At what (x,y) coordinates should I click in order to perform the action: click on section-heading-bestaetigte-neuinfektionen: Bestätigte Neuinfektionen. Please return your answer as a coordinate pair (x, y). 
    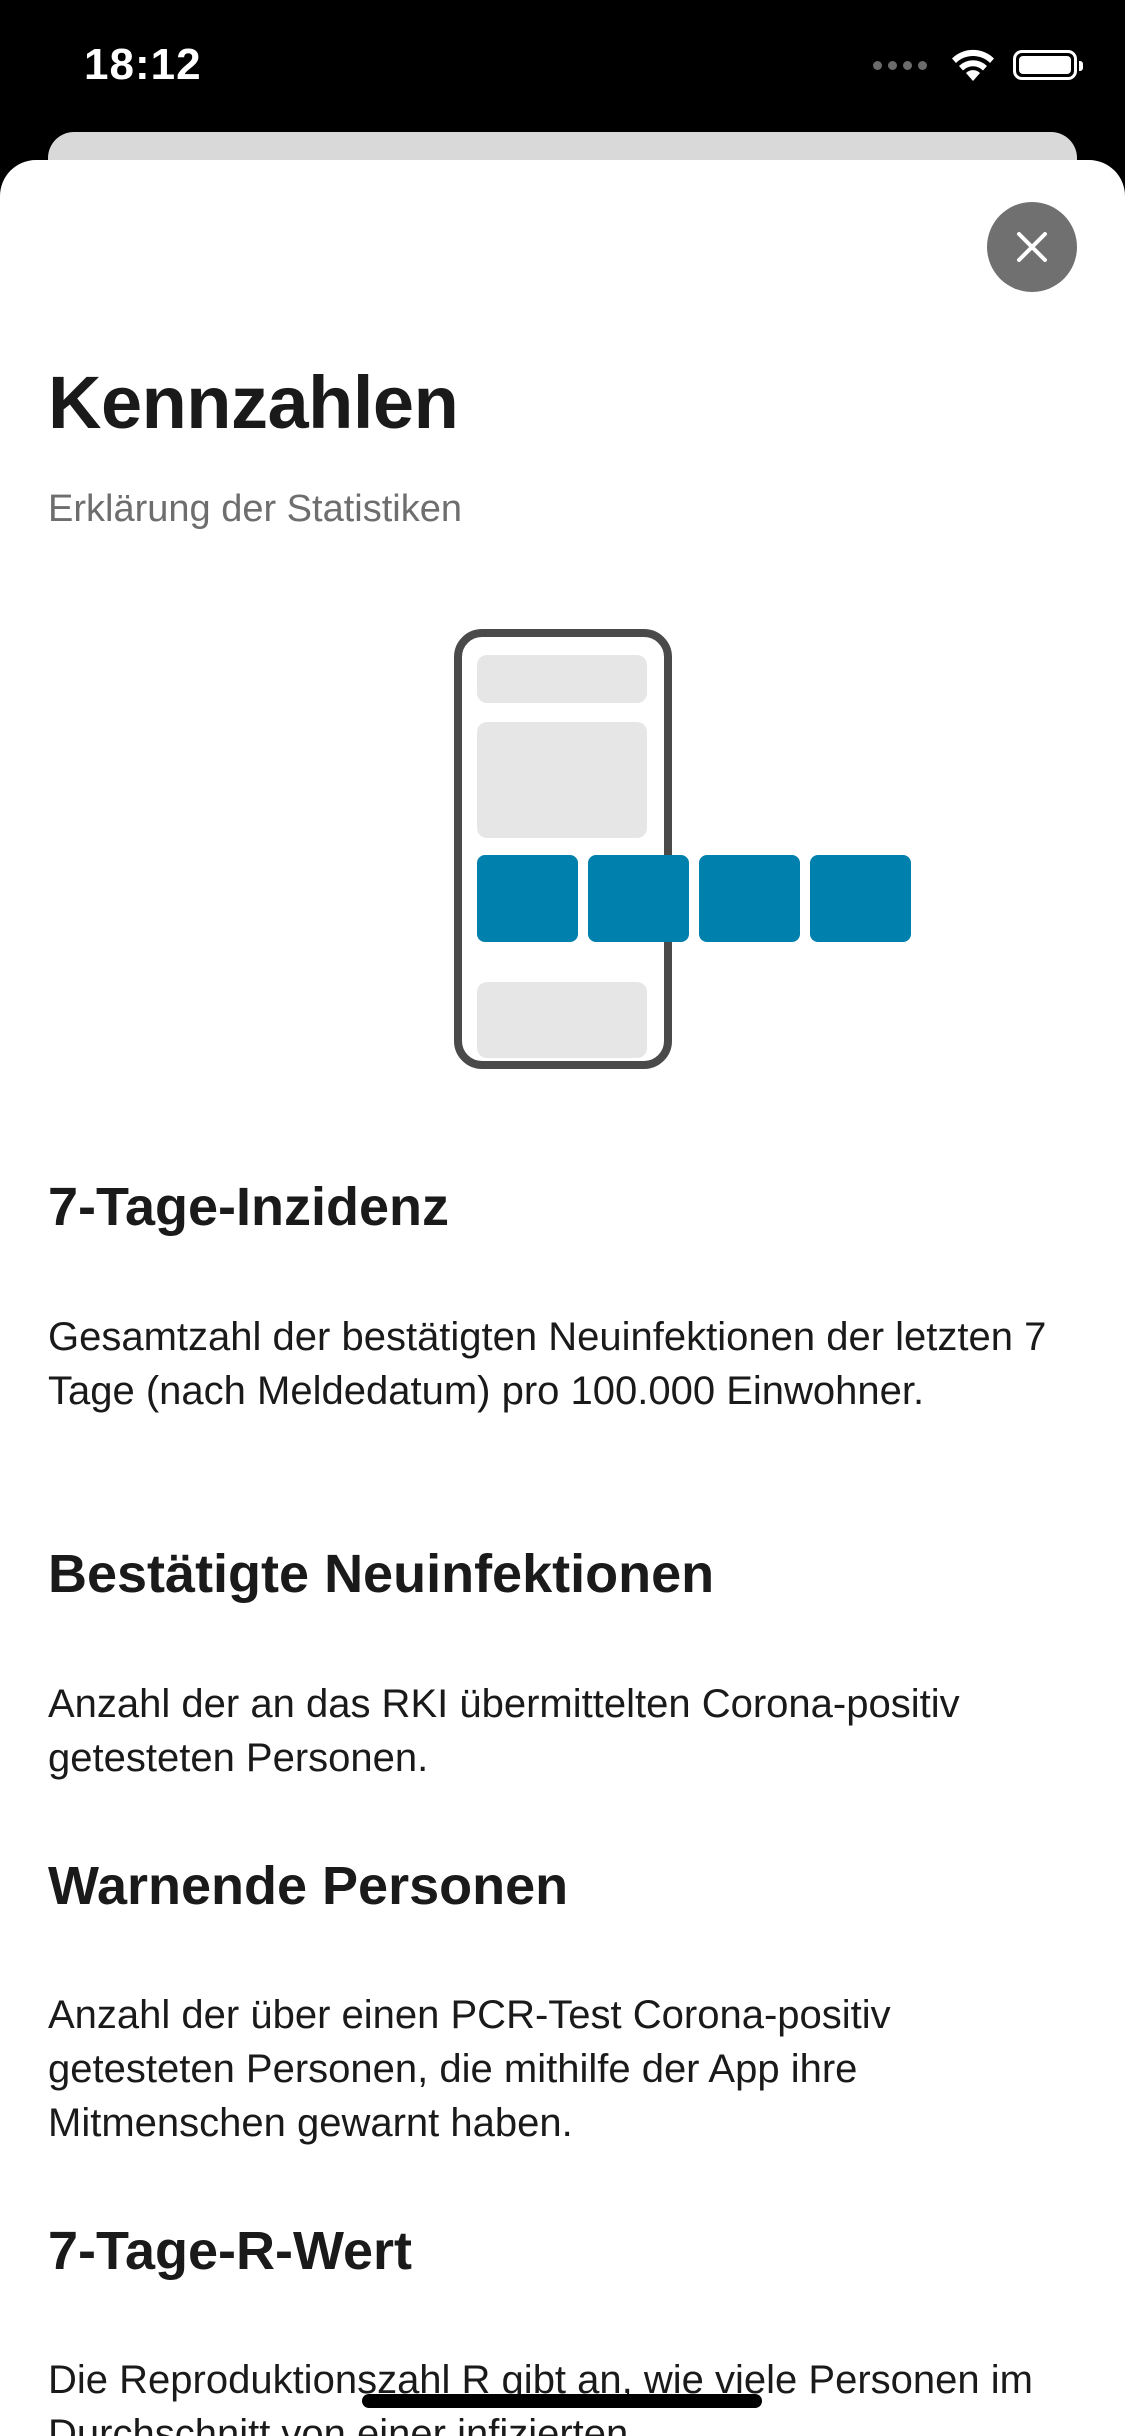
    Looking at the image, I should click on (381, 1574).